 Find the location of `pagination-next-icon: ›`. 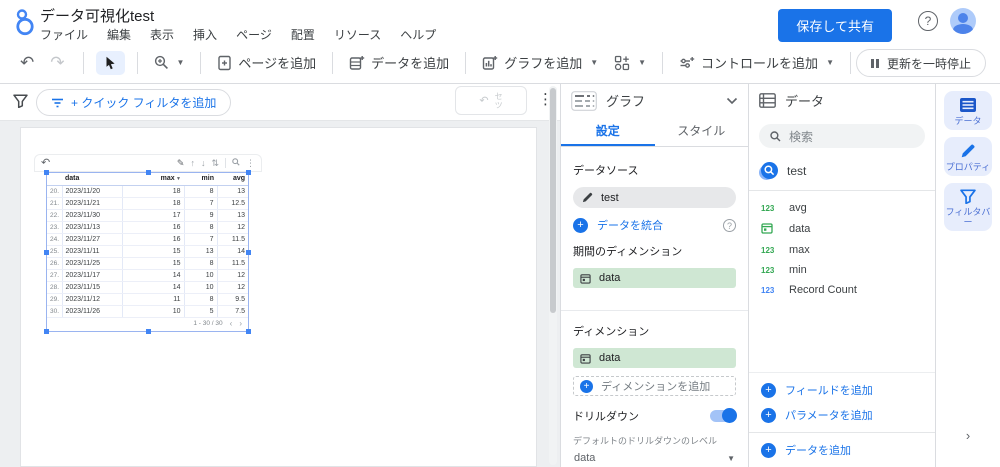

pagination-next-icon: › is located at coordinates (240, 323).